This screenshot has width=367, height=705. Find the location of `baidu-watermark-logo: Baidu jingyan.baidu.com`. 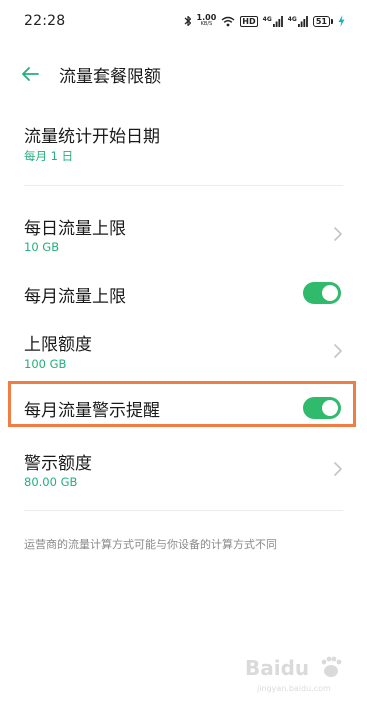

baidu-watermark-logo: Baidu jingyan.baidu.com is located at coordinates (293, 674).